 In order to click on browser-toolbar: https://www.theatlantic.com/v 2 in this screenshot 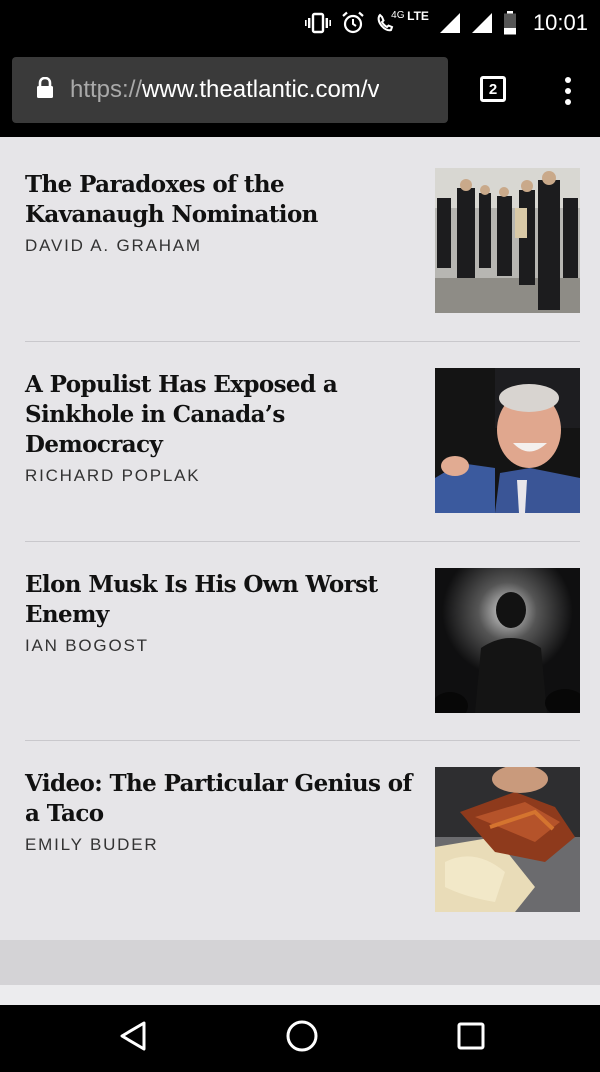, I will do `click(300, 91)`.